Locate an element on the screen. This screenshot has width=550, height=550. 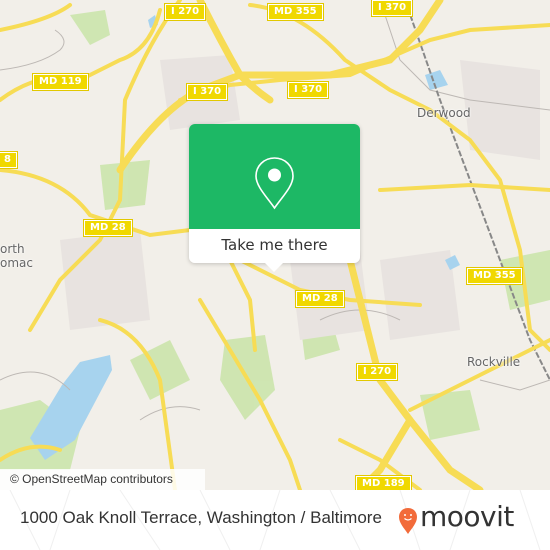
place-label: Rockville is located at coordinates (494, 362).